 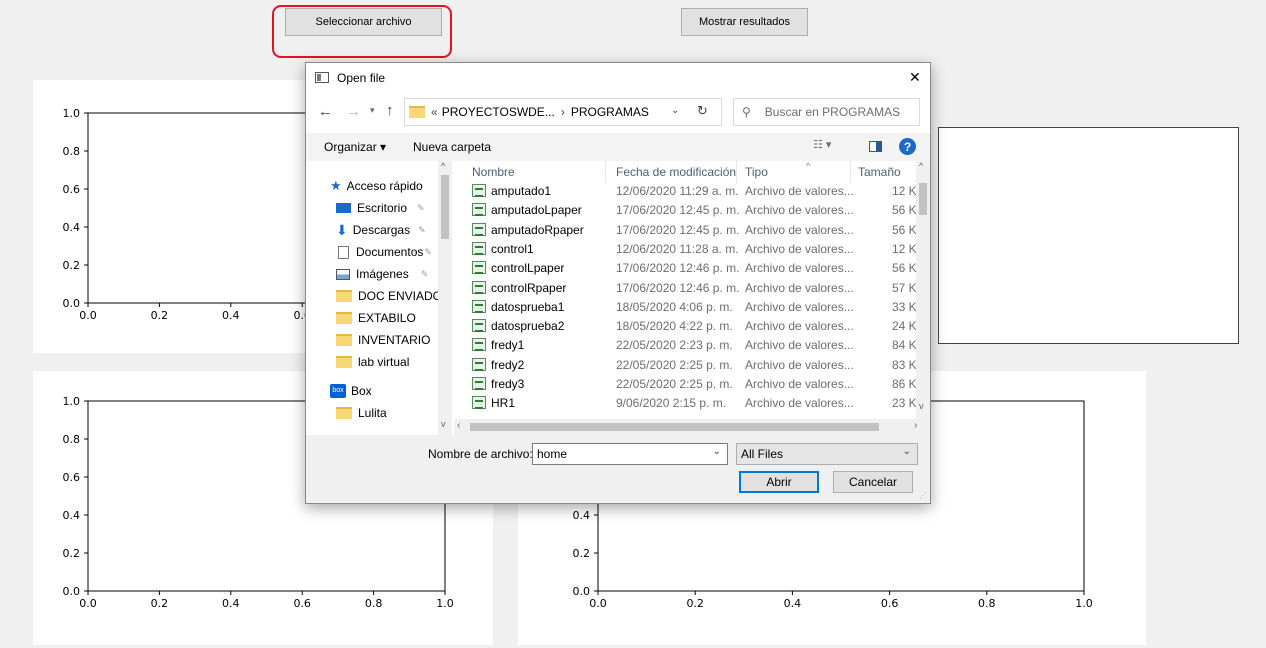 What do you see at coordinates (445, 298) in the screenshot?
I see `nav-scrollbar: ^ v` at bounding box center [445, 298].